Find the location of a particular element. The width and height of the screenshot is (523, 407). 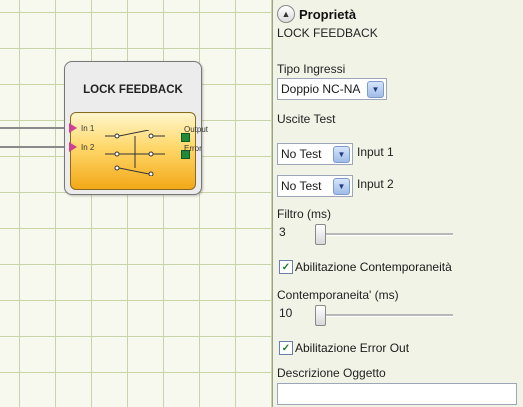

input-type-value: Doppio NC-NA is located at coordinates (321, 89).